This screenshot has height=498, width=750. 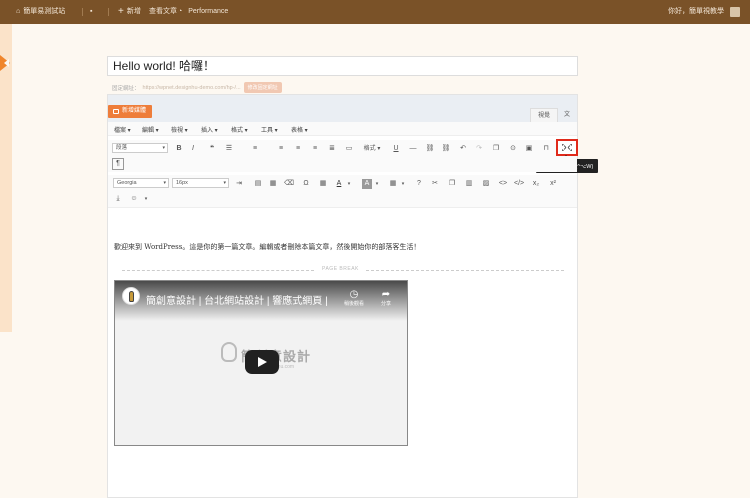 What do you see at coordinates (141, 183) in the screenshot?
I see `font-family-select: Georgia ▾` at bounding box center [141, 183].